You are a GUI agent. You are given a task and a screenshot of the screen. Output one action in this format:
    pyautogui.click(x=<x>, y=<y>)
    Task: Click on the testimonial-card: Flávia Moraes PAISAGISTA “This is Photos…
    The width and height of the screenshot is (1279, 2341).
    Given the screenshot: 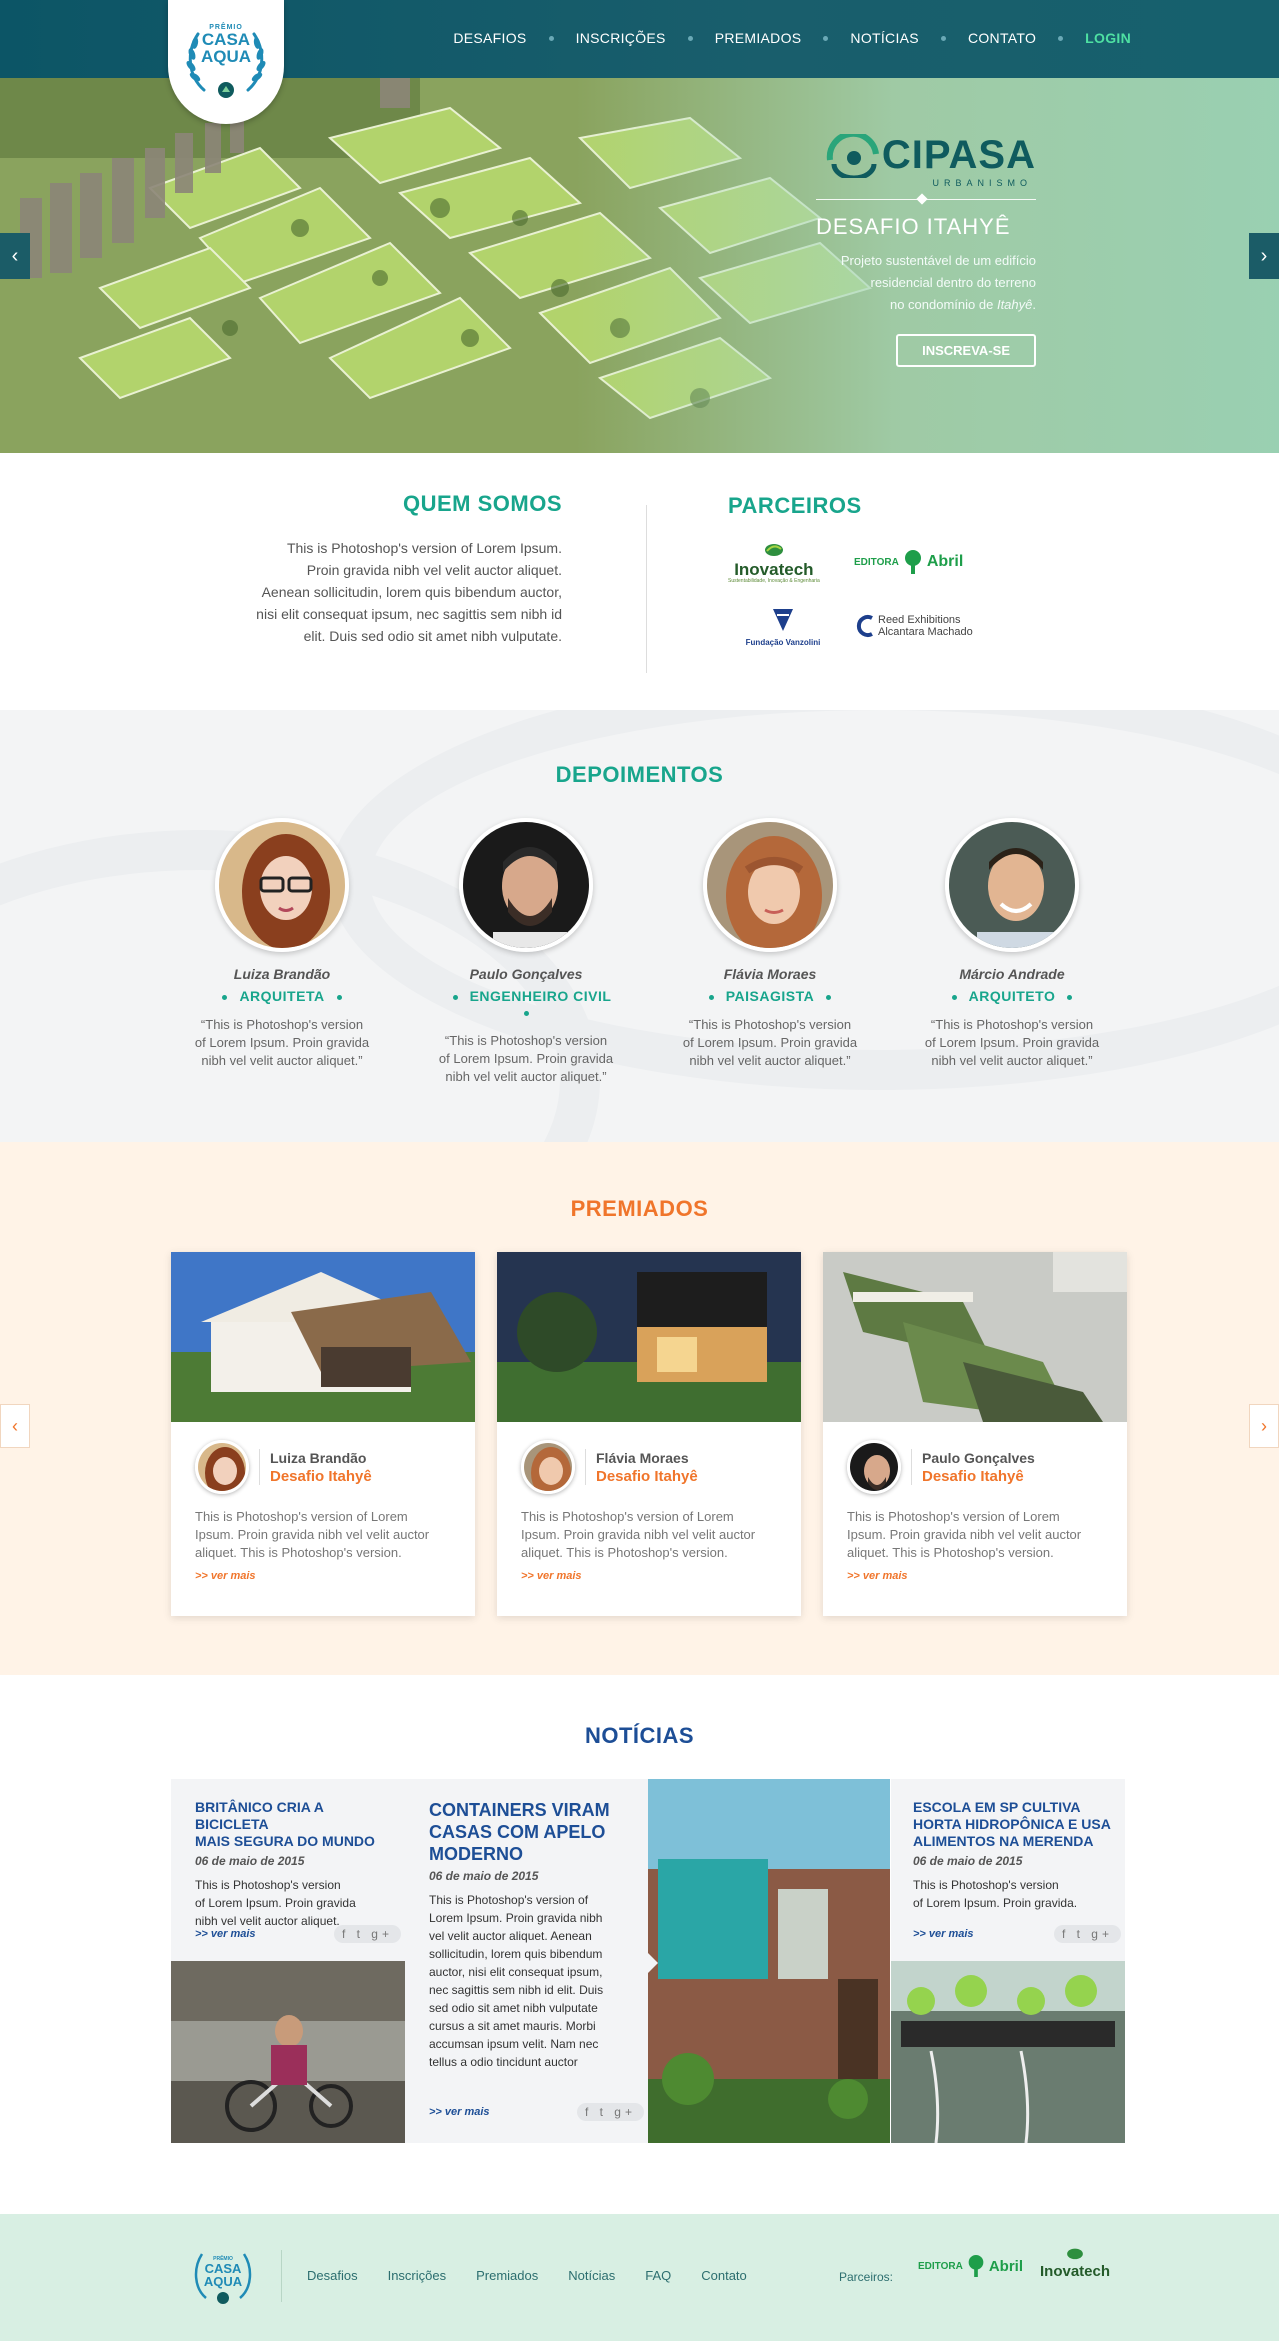 What is the action you would take?
    pyautogui.click(x=770, y=944)
    